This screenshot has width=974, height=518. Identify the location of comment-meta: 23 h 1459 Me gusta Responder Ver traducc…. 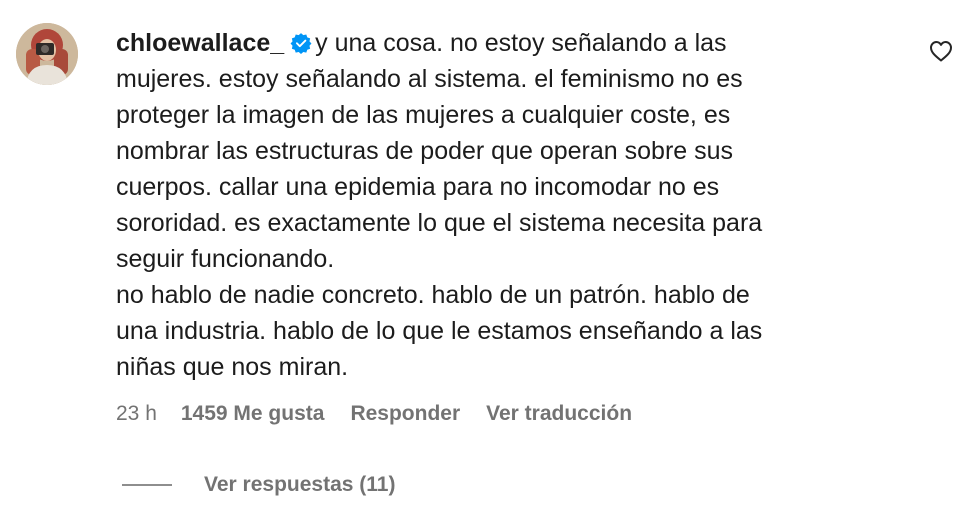
(374, 414).